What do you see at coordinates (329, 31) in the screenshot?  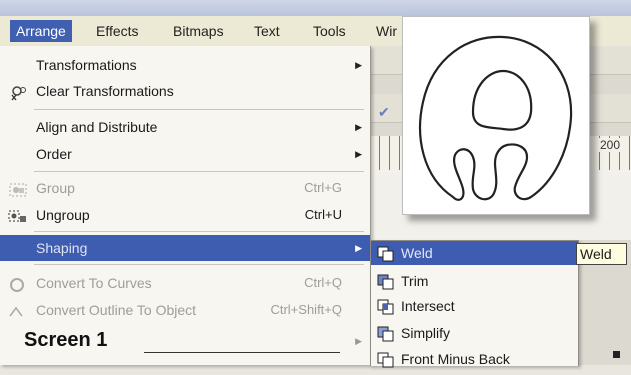 I see `menu-tools: Tools` at bounding box center [329, 31].